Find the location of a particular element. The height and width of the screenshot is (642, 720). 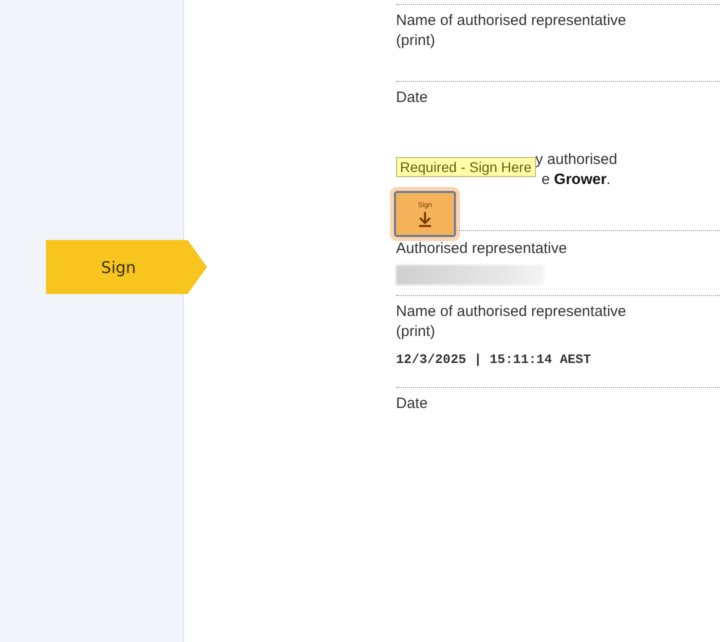

sign-tab: Sign is located at coordinates (126, 267).